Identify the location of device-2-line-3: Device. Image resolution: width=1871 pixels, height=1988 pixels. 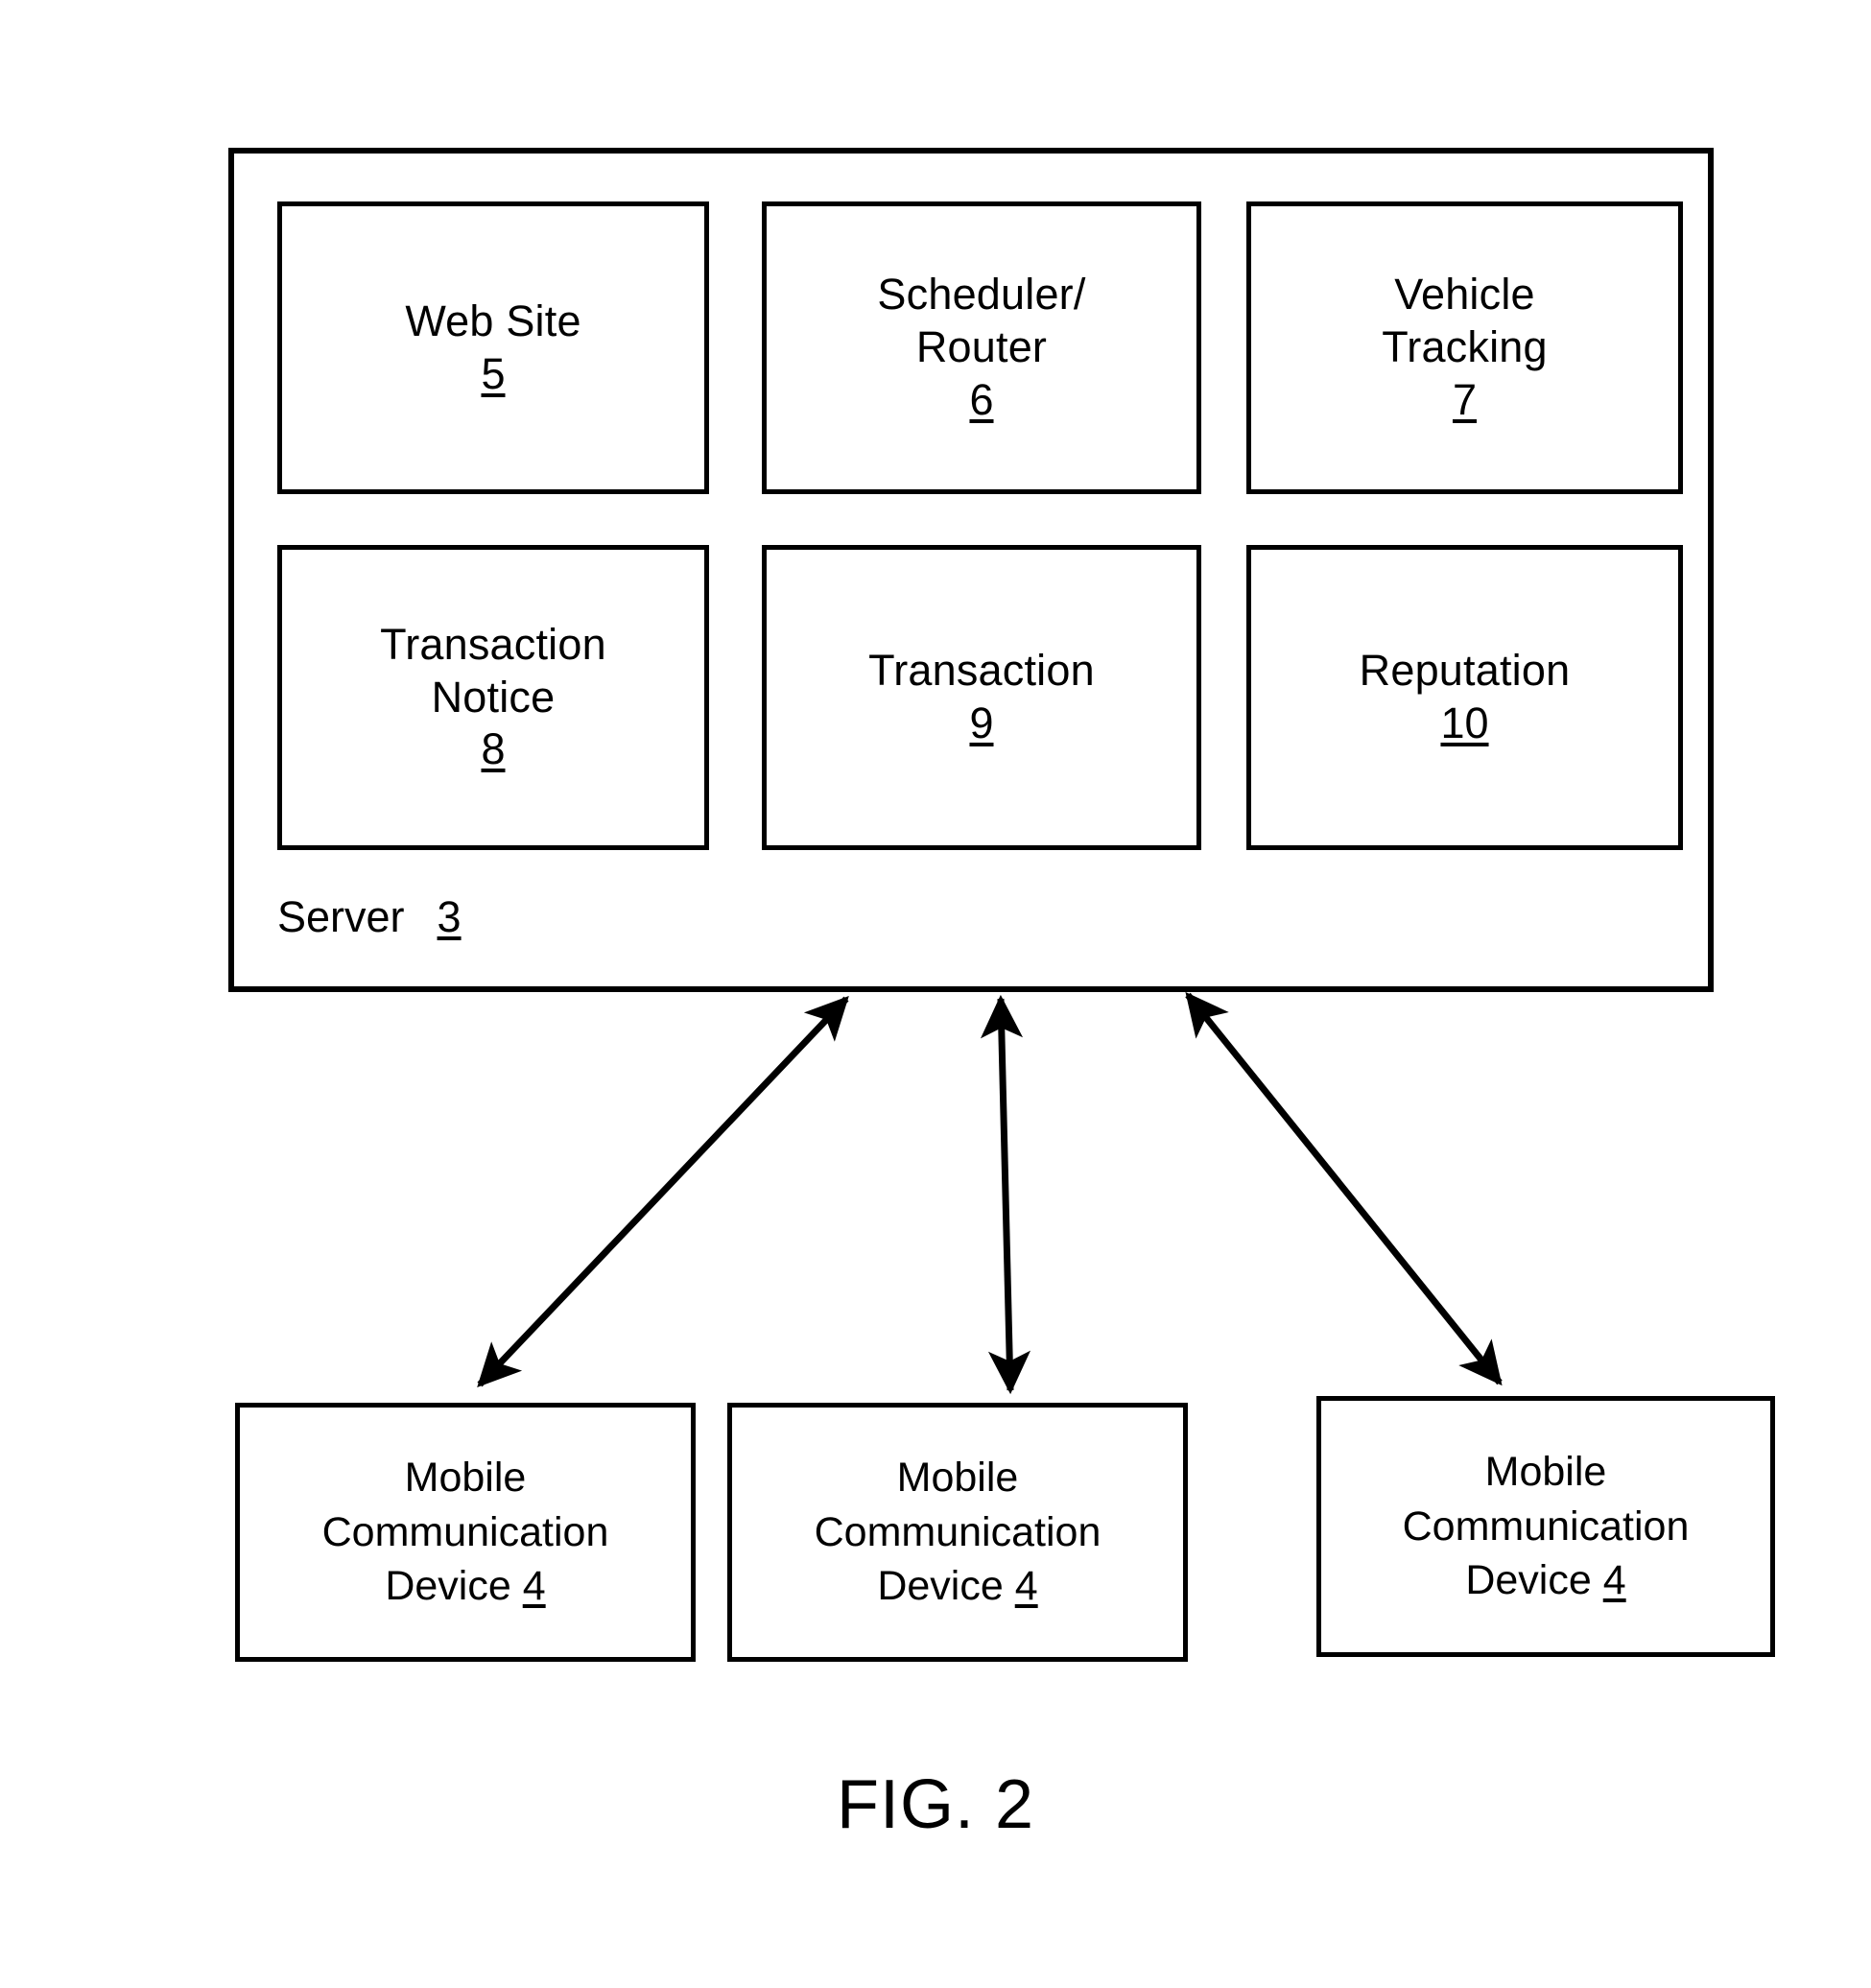
(946, 1586).